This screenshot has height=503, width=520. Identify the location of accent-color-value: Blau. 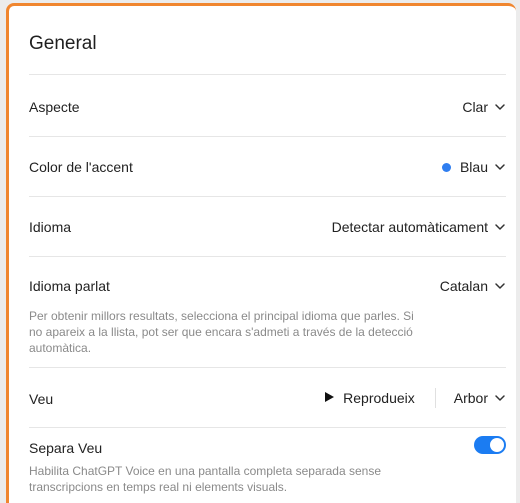
(473, 167).